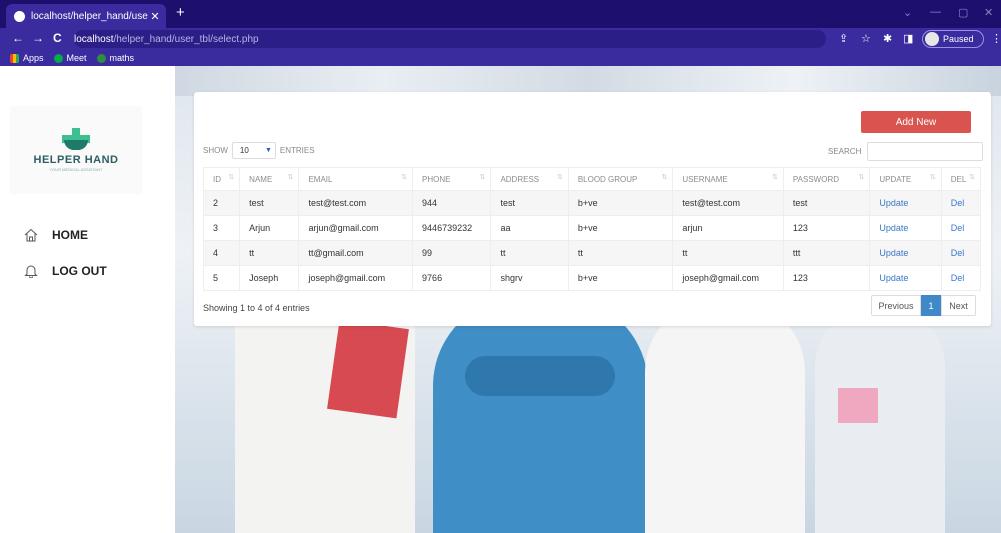 This screenshot has height=533, width=1001. Describe the element at coordinates (356, 179) in the screenshot. I see `col-header-email: EMAIL ⇅` at that location.